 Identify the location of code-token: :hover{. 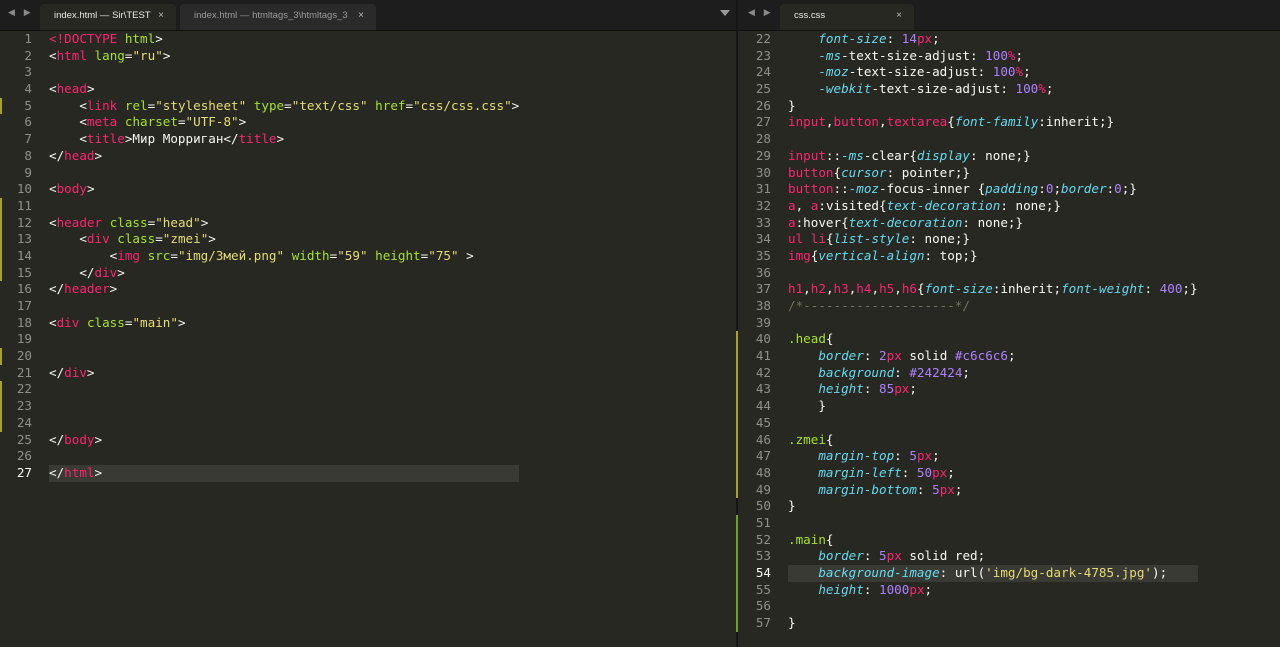
(822, 222).